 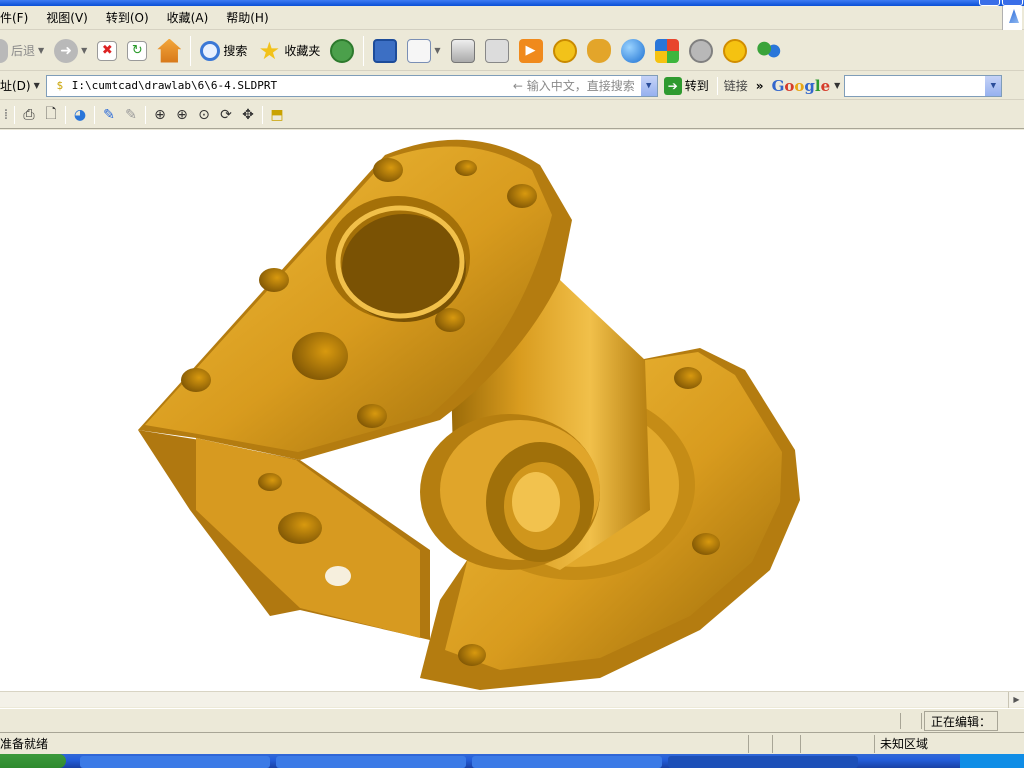 What do you see at coordinates (66, 50) in the screenshot?
I see `forward-arrow-icon: ➜` at bounding box center [66, 50].